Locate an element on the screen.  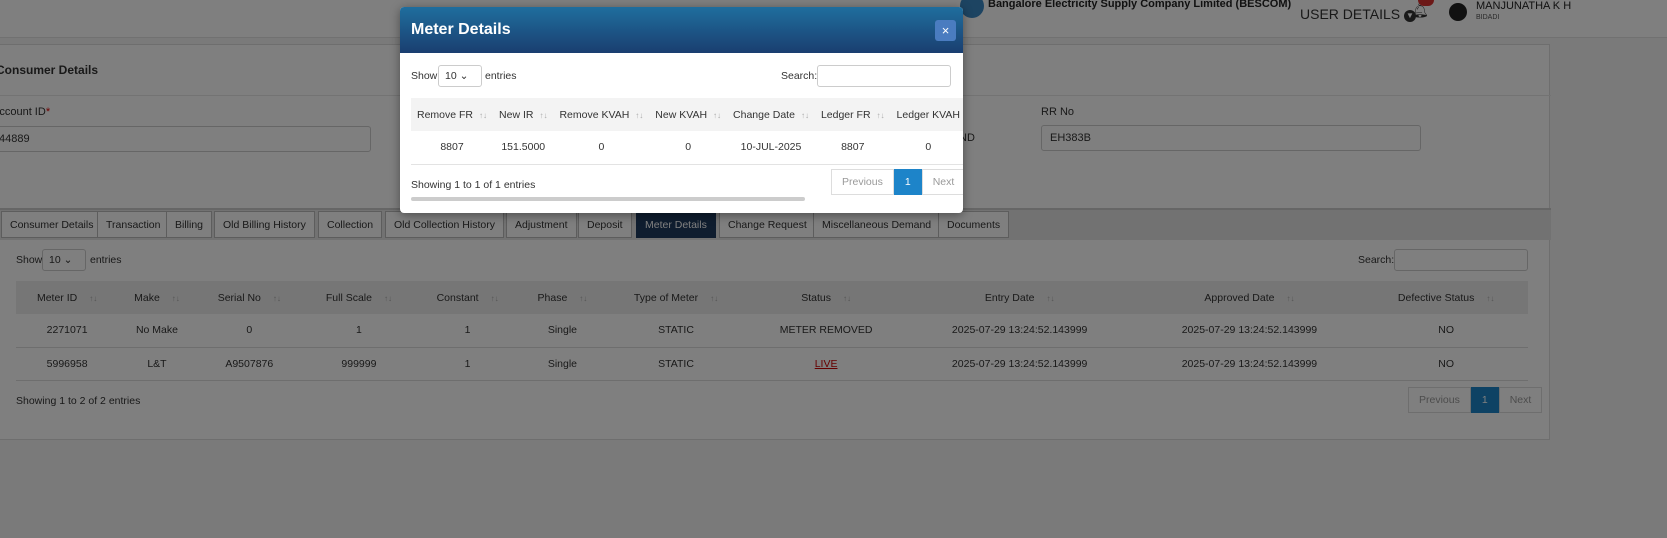
search-label: Search: is located at coordinates (799, 76).